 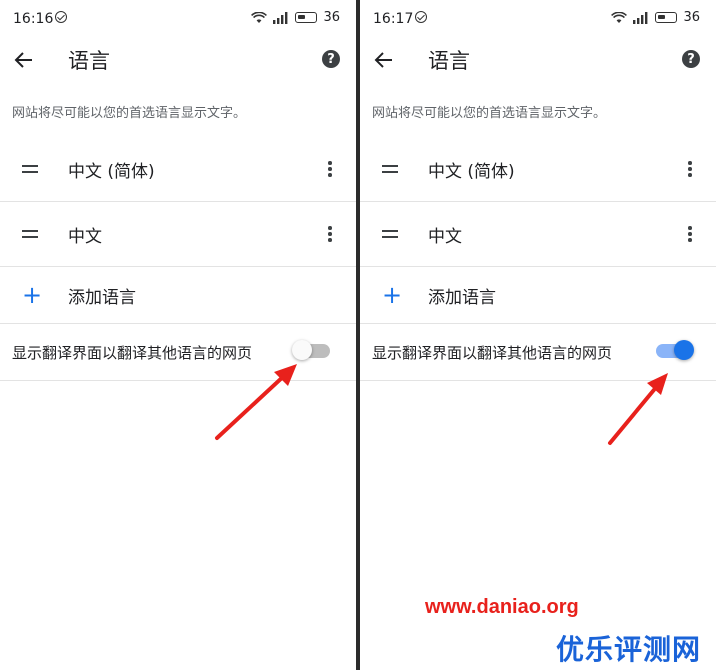 I want to click on status-bar: 16:16 36, so click(x=178, y=18).